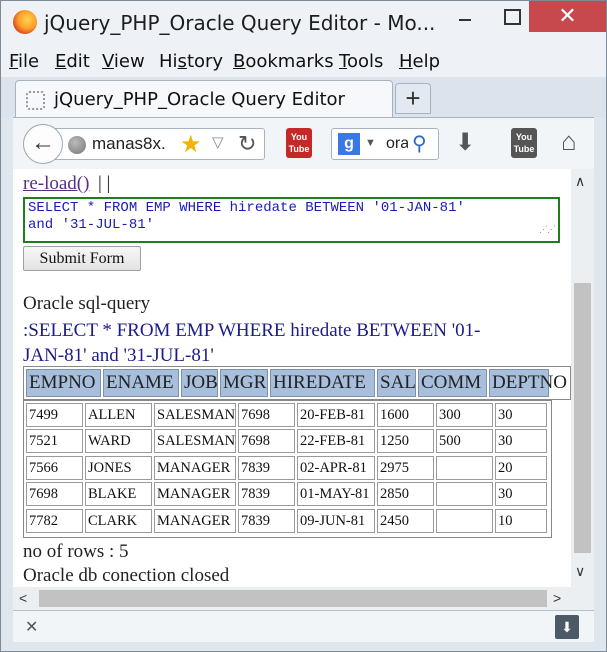 This screenshot has width=607, height=652. I want to click on table-cell: 09-JUN-81, so click(336, 520).